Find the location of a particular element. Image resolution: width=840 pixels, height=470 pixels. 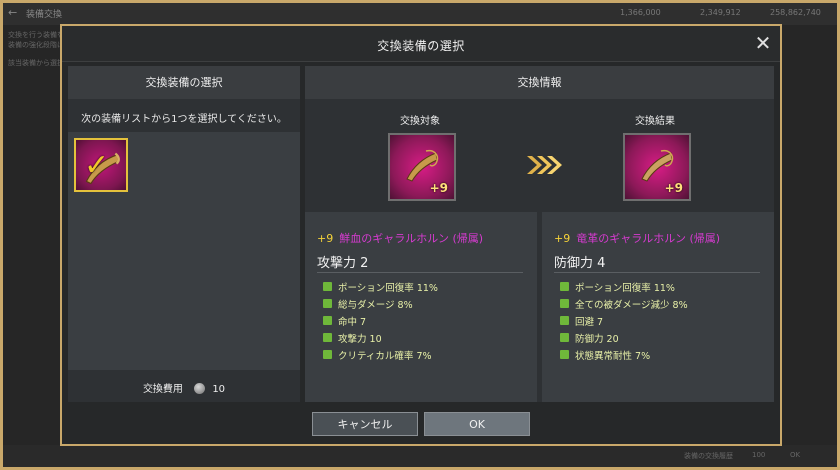

check-icon: ✓ is located at coordinates (97, 165).